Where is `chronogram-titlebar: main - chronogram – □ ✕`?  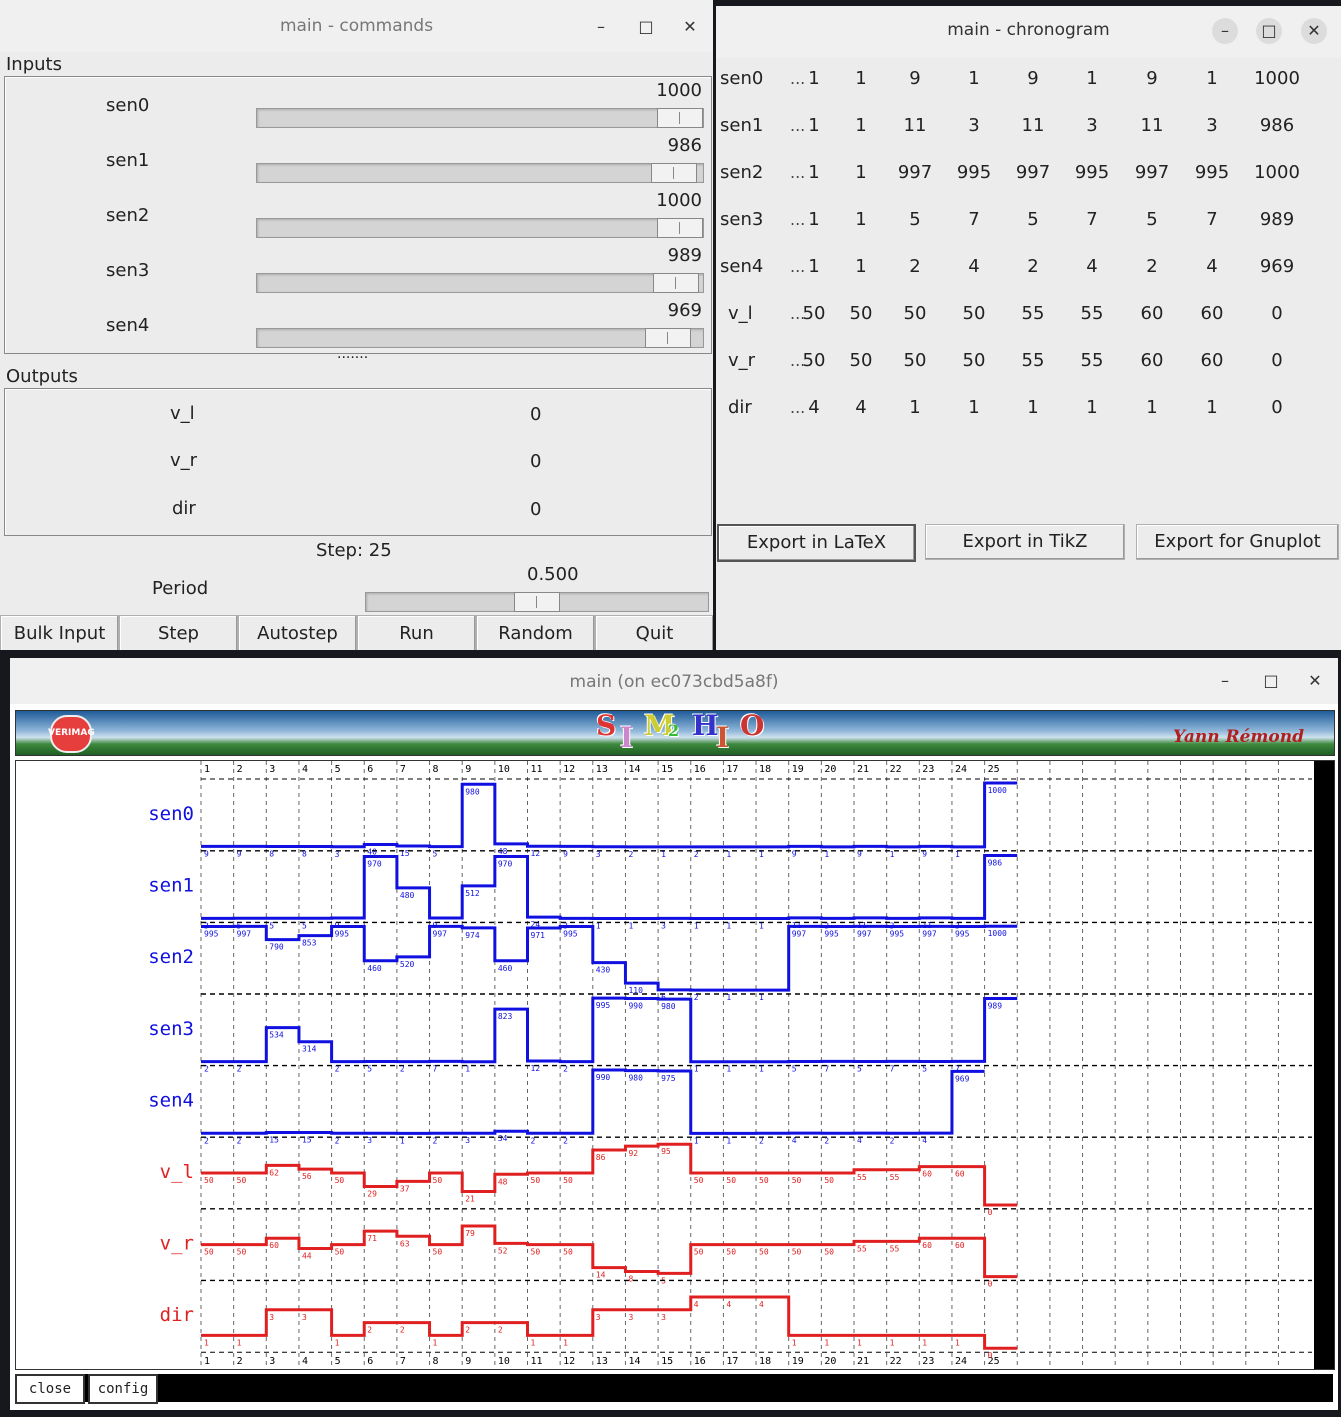
chronogram-titlebar: main - chronogram – □ ✕ is located at coordinates (1028, 32).